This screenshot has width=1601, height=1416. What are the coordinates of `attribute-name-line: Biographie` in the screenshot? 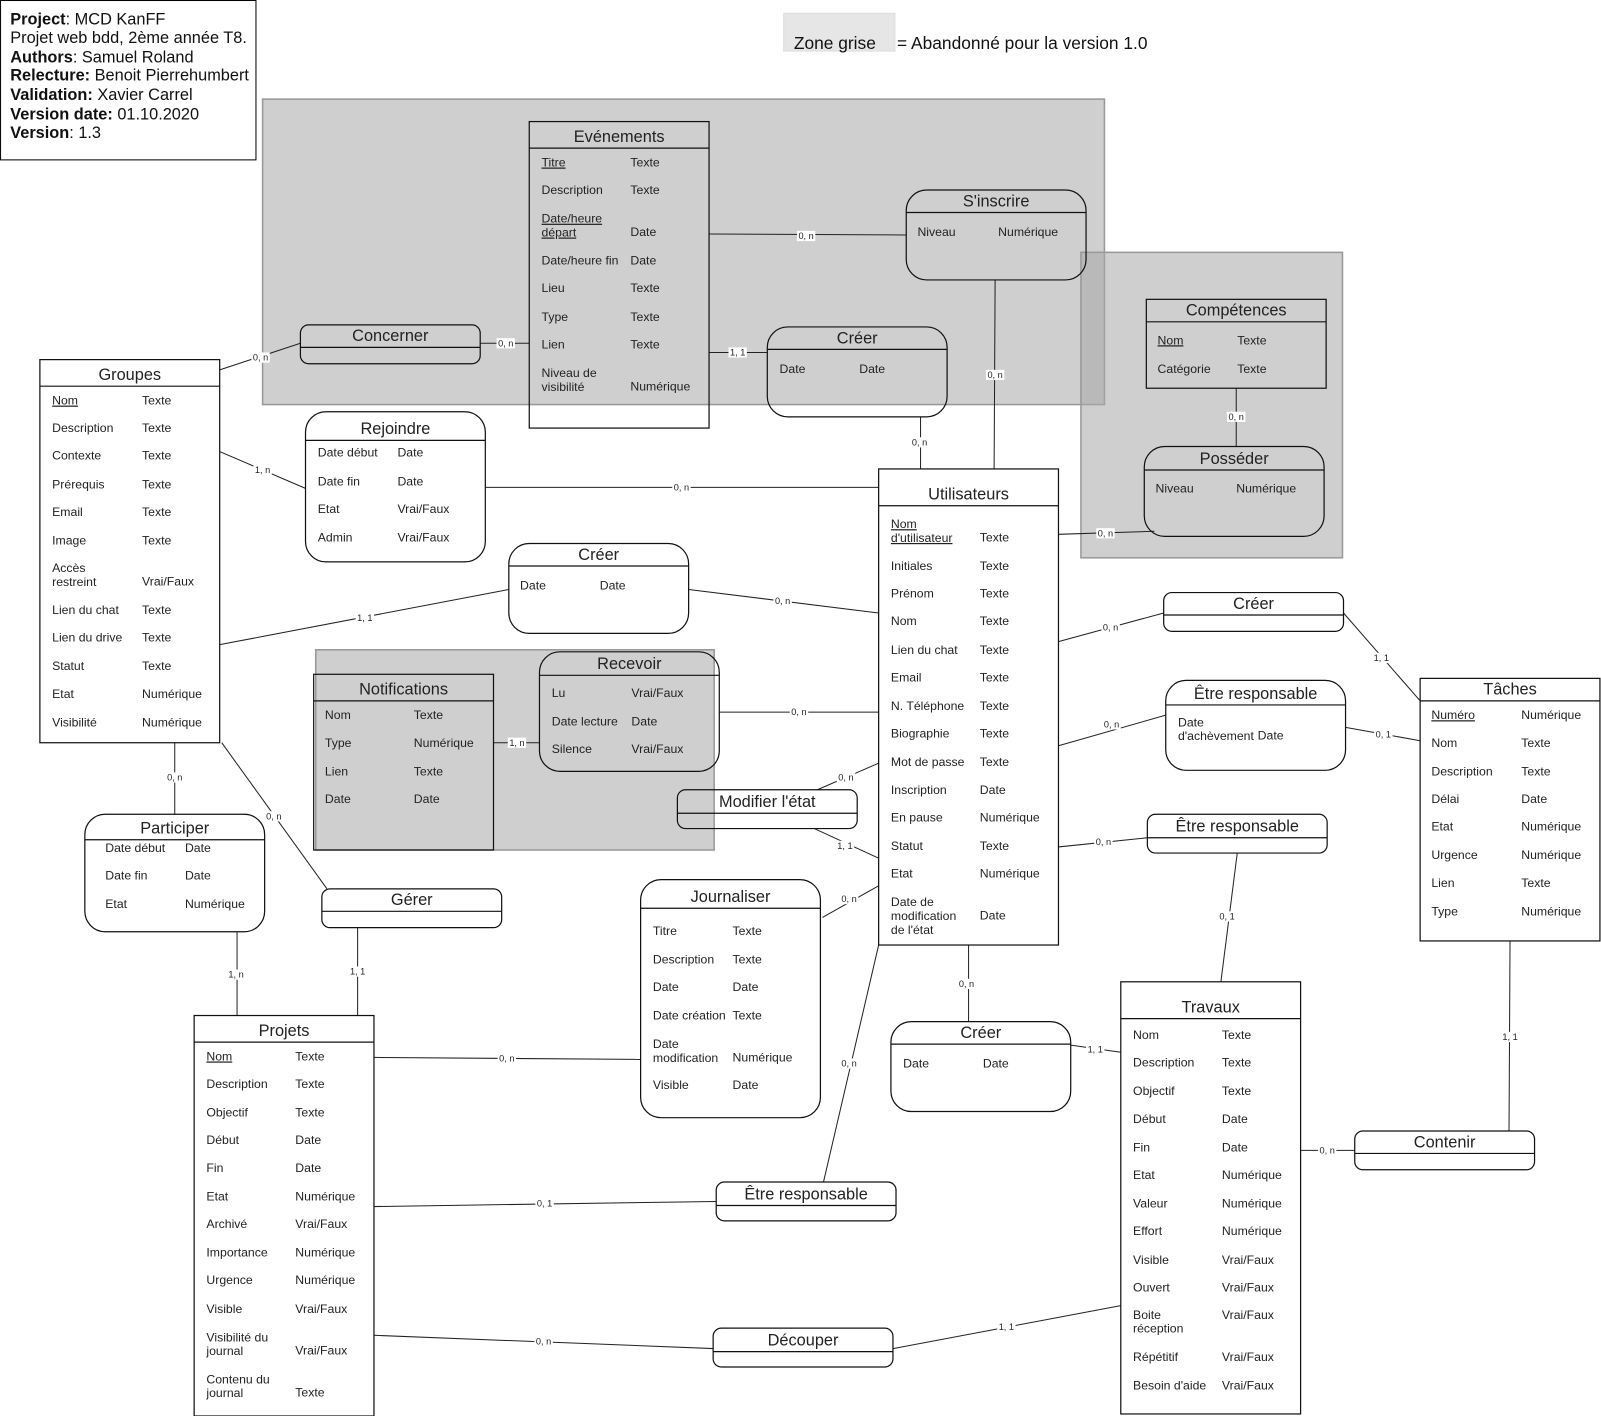 It's located at (920, 734).